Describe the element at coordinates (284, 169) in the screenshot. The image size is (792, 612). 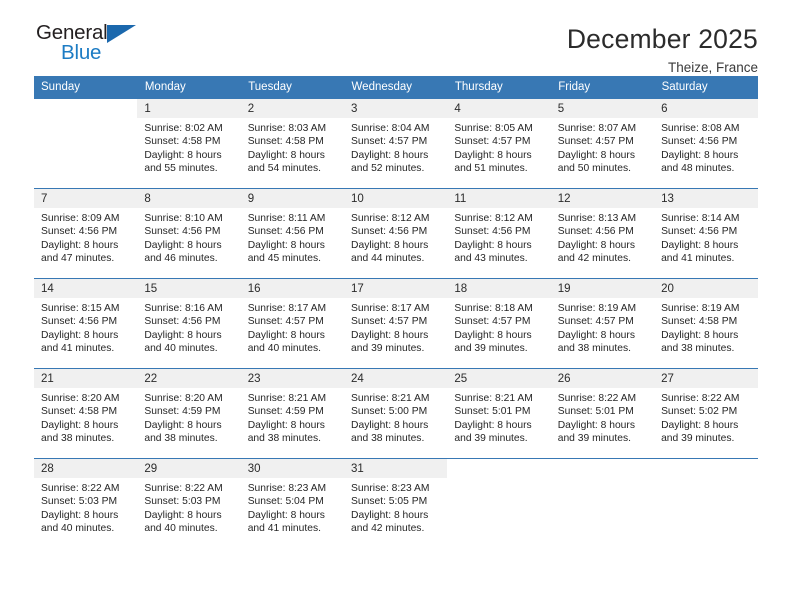
I see `daylight-text-line2: and 54 minutes.` at that location.